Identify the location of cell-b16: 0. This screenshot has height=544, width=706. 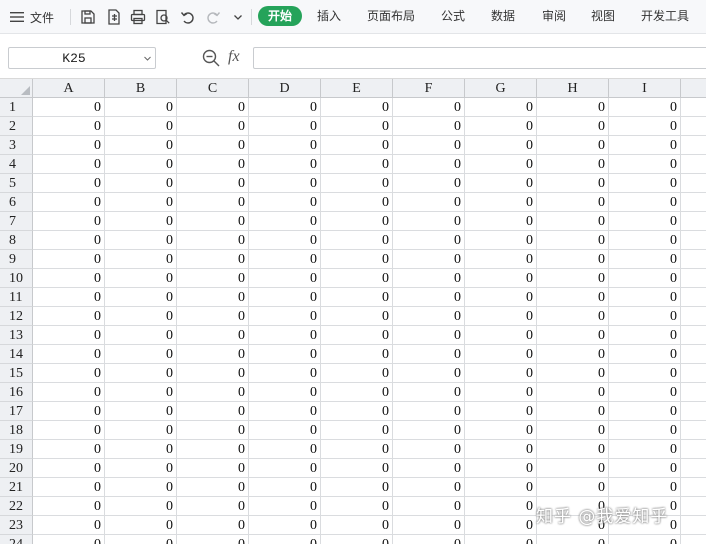
(141, 392).